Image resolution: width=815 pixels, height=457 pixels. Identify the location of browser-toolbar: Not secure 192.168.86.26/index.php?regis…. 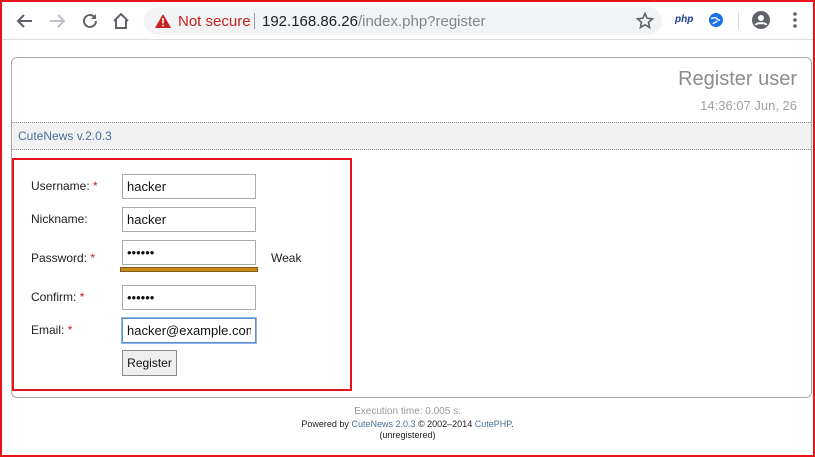
(407, 21).